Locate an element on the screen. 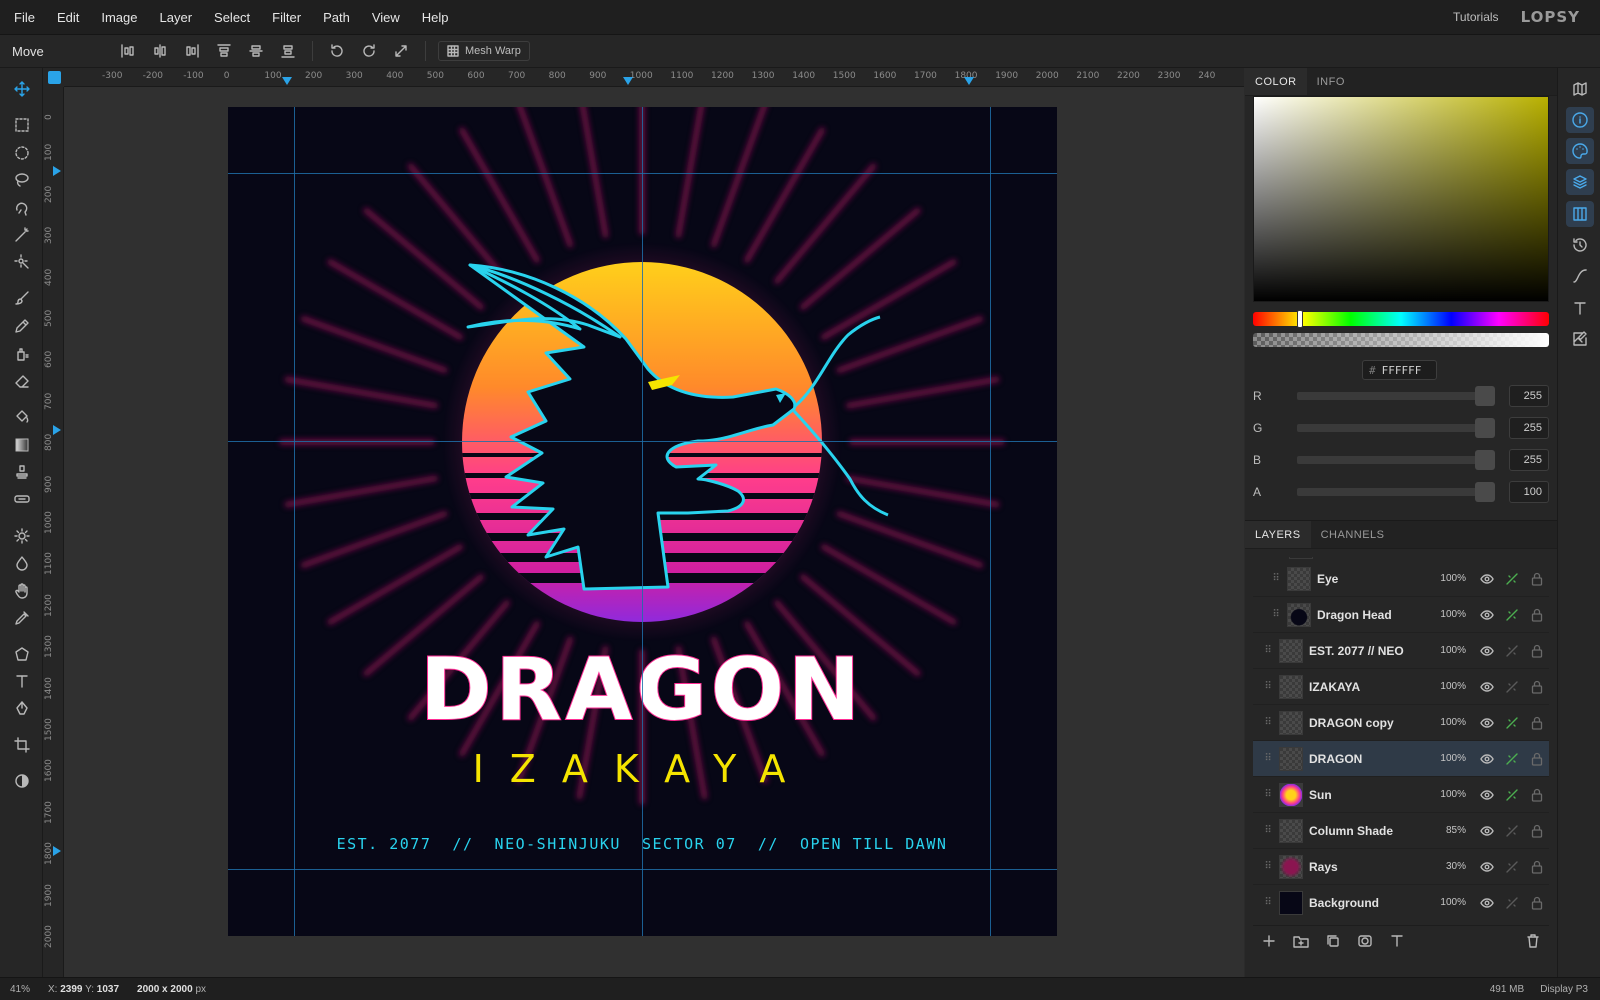 The image size is (1600, 1000). stamp-tool is located at coordinates (22, 472).